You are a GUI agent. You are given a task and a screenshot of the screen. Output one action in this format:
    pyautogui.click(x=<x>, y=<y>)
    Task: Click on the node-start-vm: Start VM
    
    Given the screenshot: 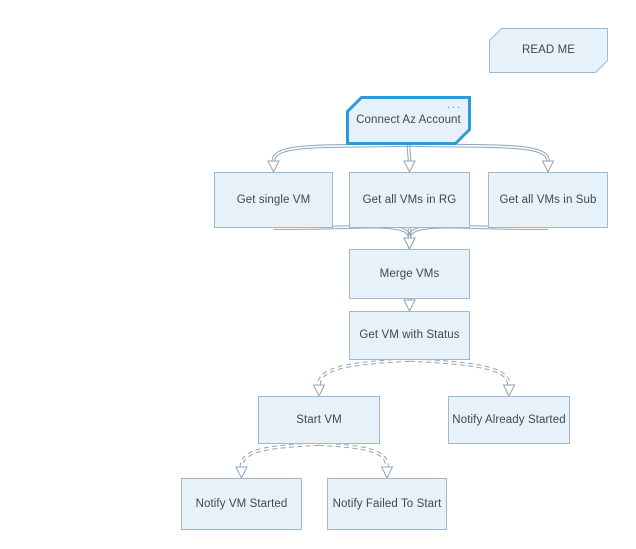 What is the action you would take?
    pyautogui.click(x=319, y=420)
    